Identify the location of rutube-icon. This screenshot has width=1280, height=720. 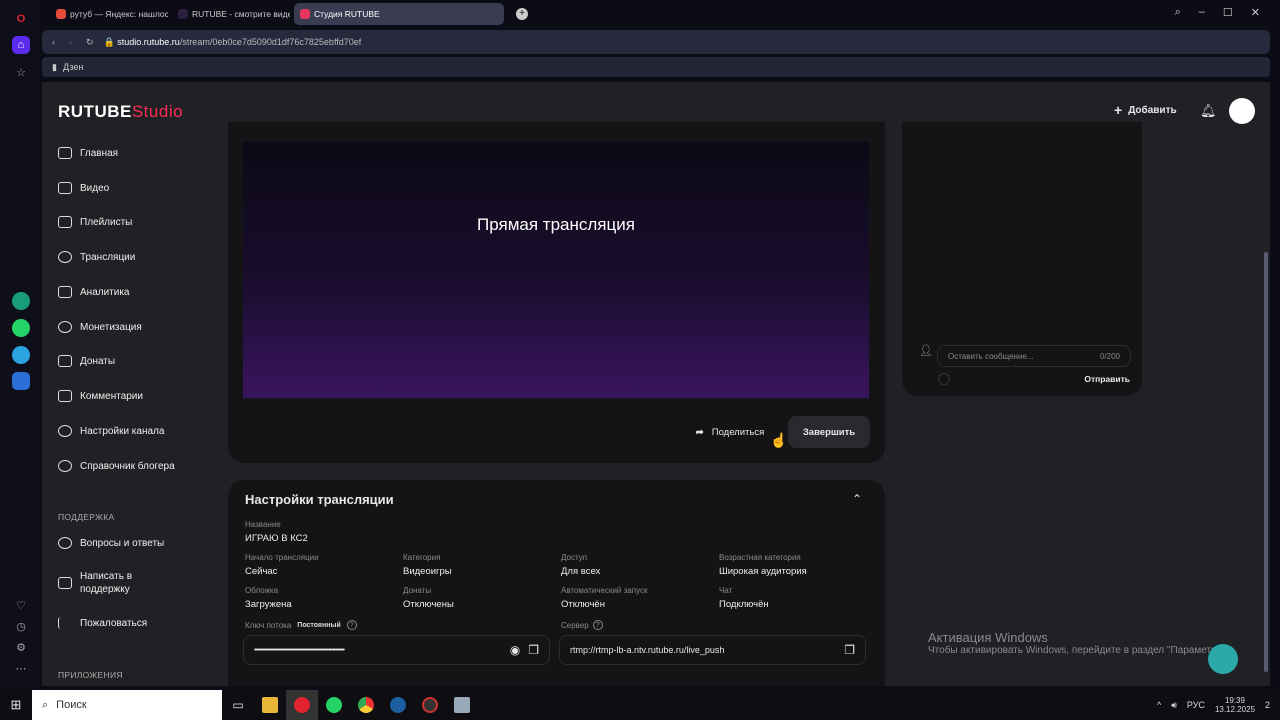
(183, 14).